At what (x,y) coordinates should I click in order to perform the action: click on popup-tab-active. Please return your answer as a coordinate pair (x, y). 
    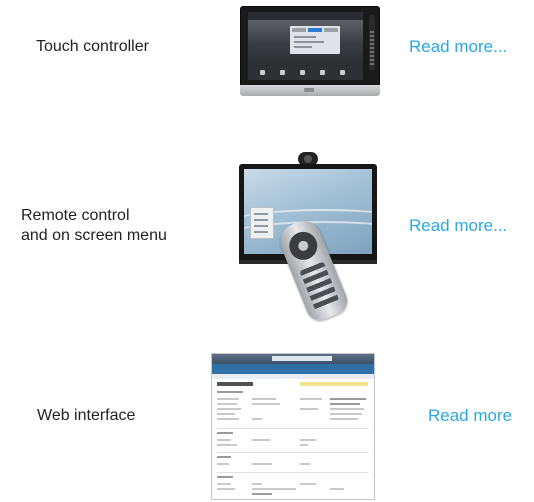
    Looking at the image, I should click on (315, 30).